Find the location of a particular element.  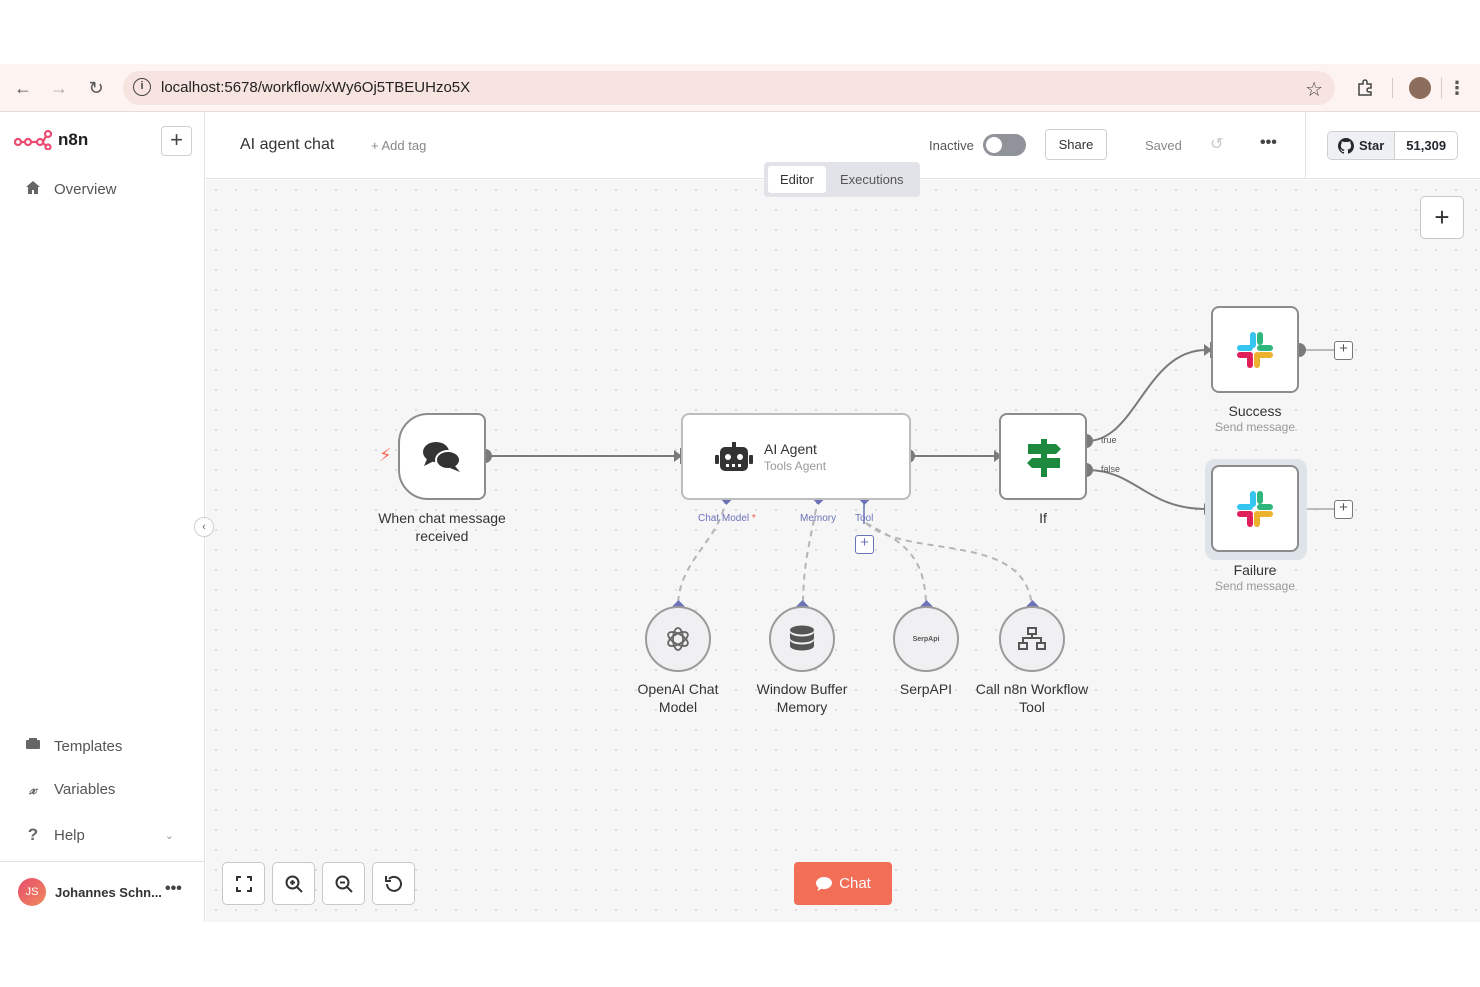

node-failure-slack is located at coordinates (1255, 508).